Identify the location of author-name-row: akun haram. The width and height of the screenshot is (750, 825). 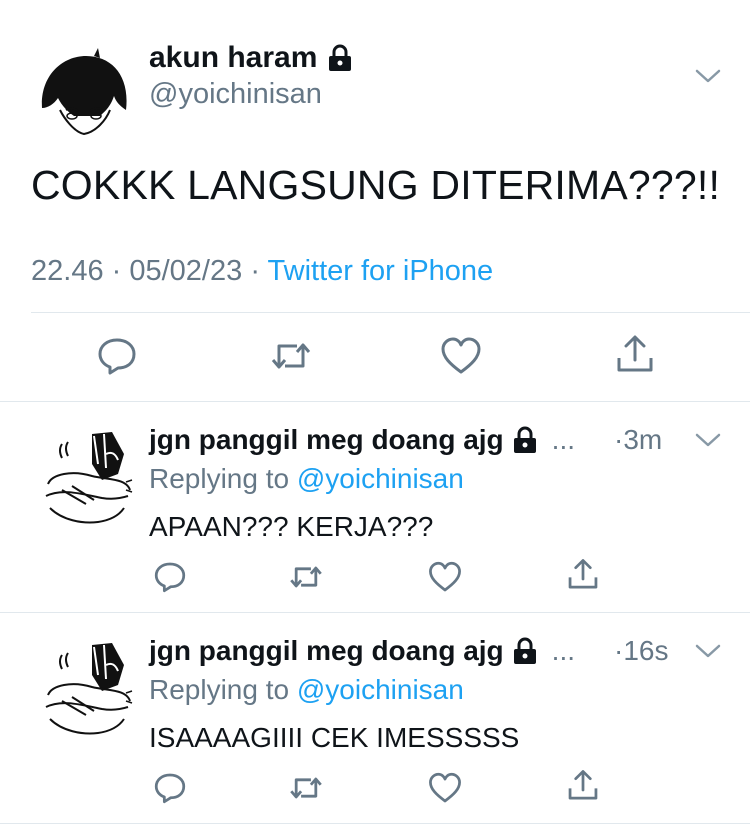
(251, 58).